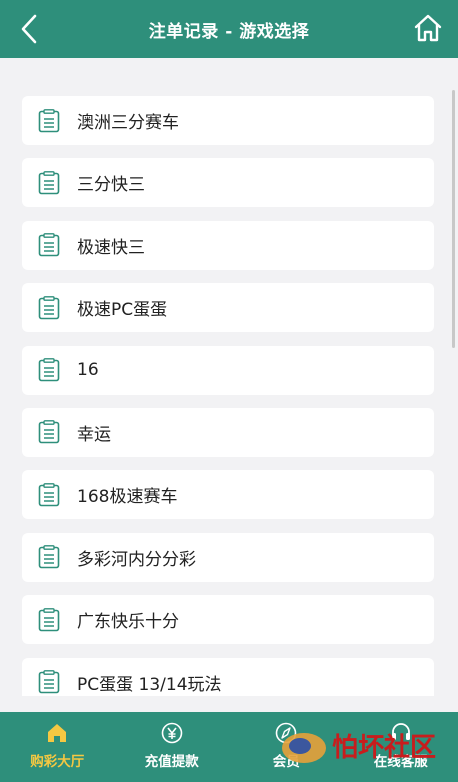 This screenshot has width=458, height=782. I want to click on chevron-left-icon, so click(29, 29).